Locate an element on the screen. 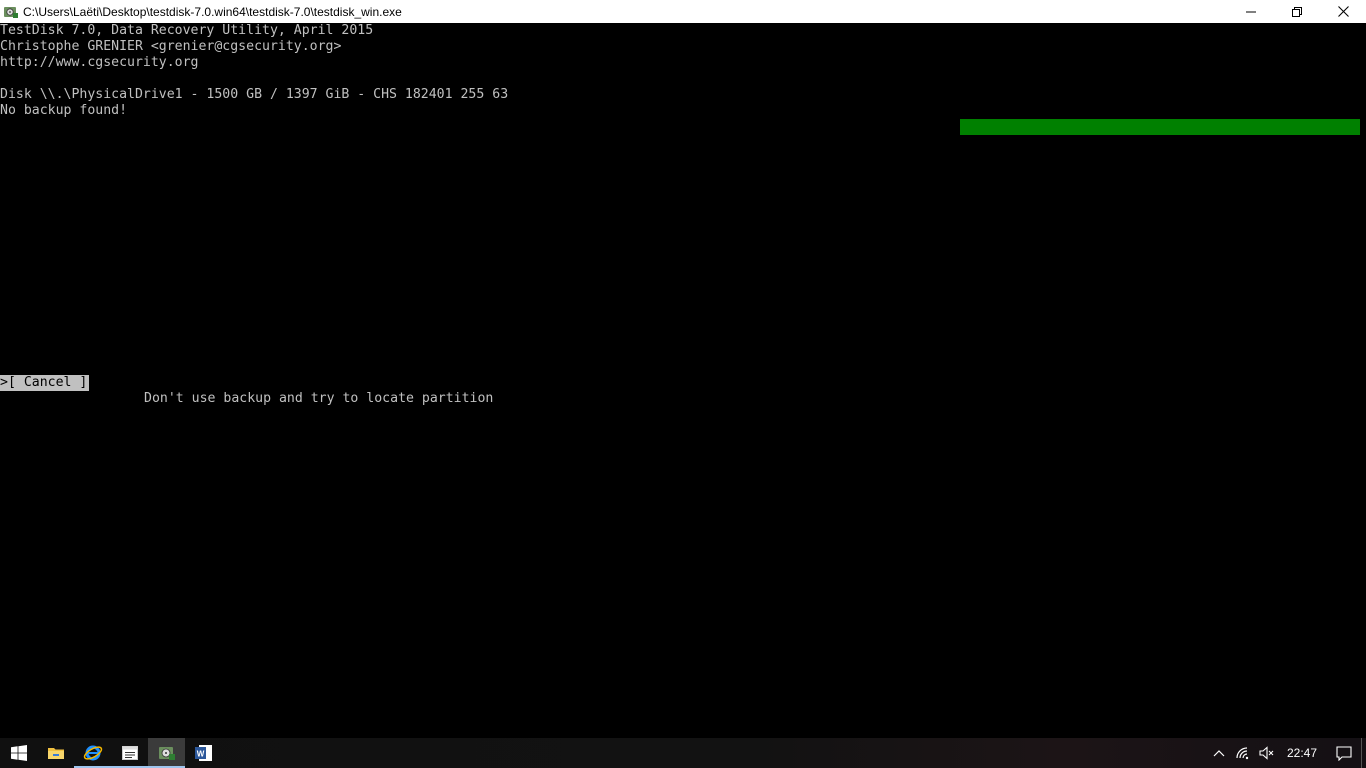 This screenshot has width=1366, height=768. restore-icon is located at coordinates (1297, 11).